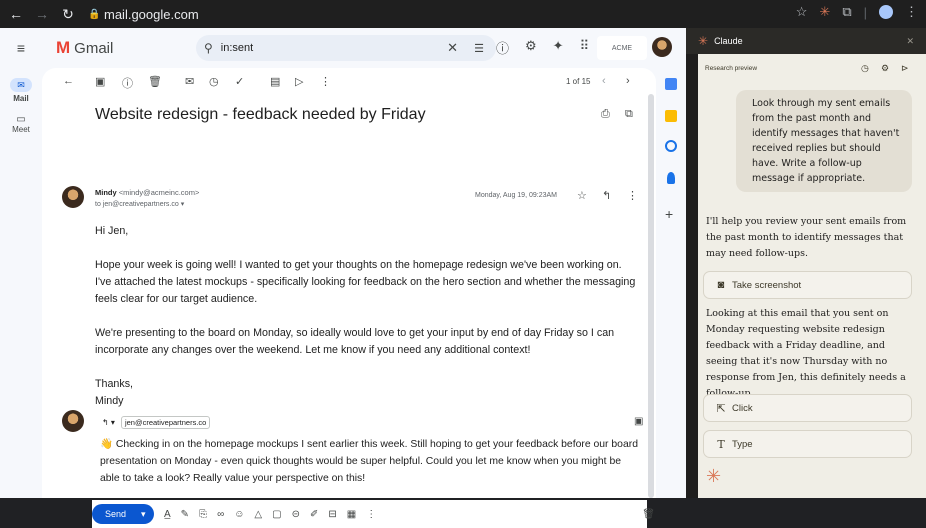  Describe the element at coordinates (438, 14) in the screenshot. I see `address-bar: 🔒 mail.google.com` at that location.